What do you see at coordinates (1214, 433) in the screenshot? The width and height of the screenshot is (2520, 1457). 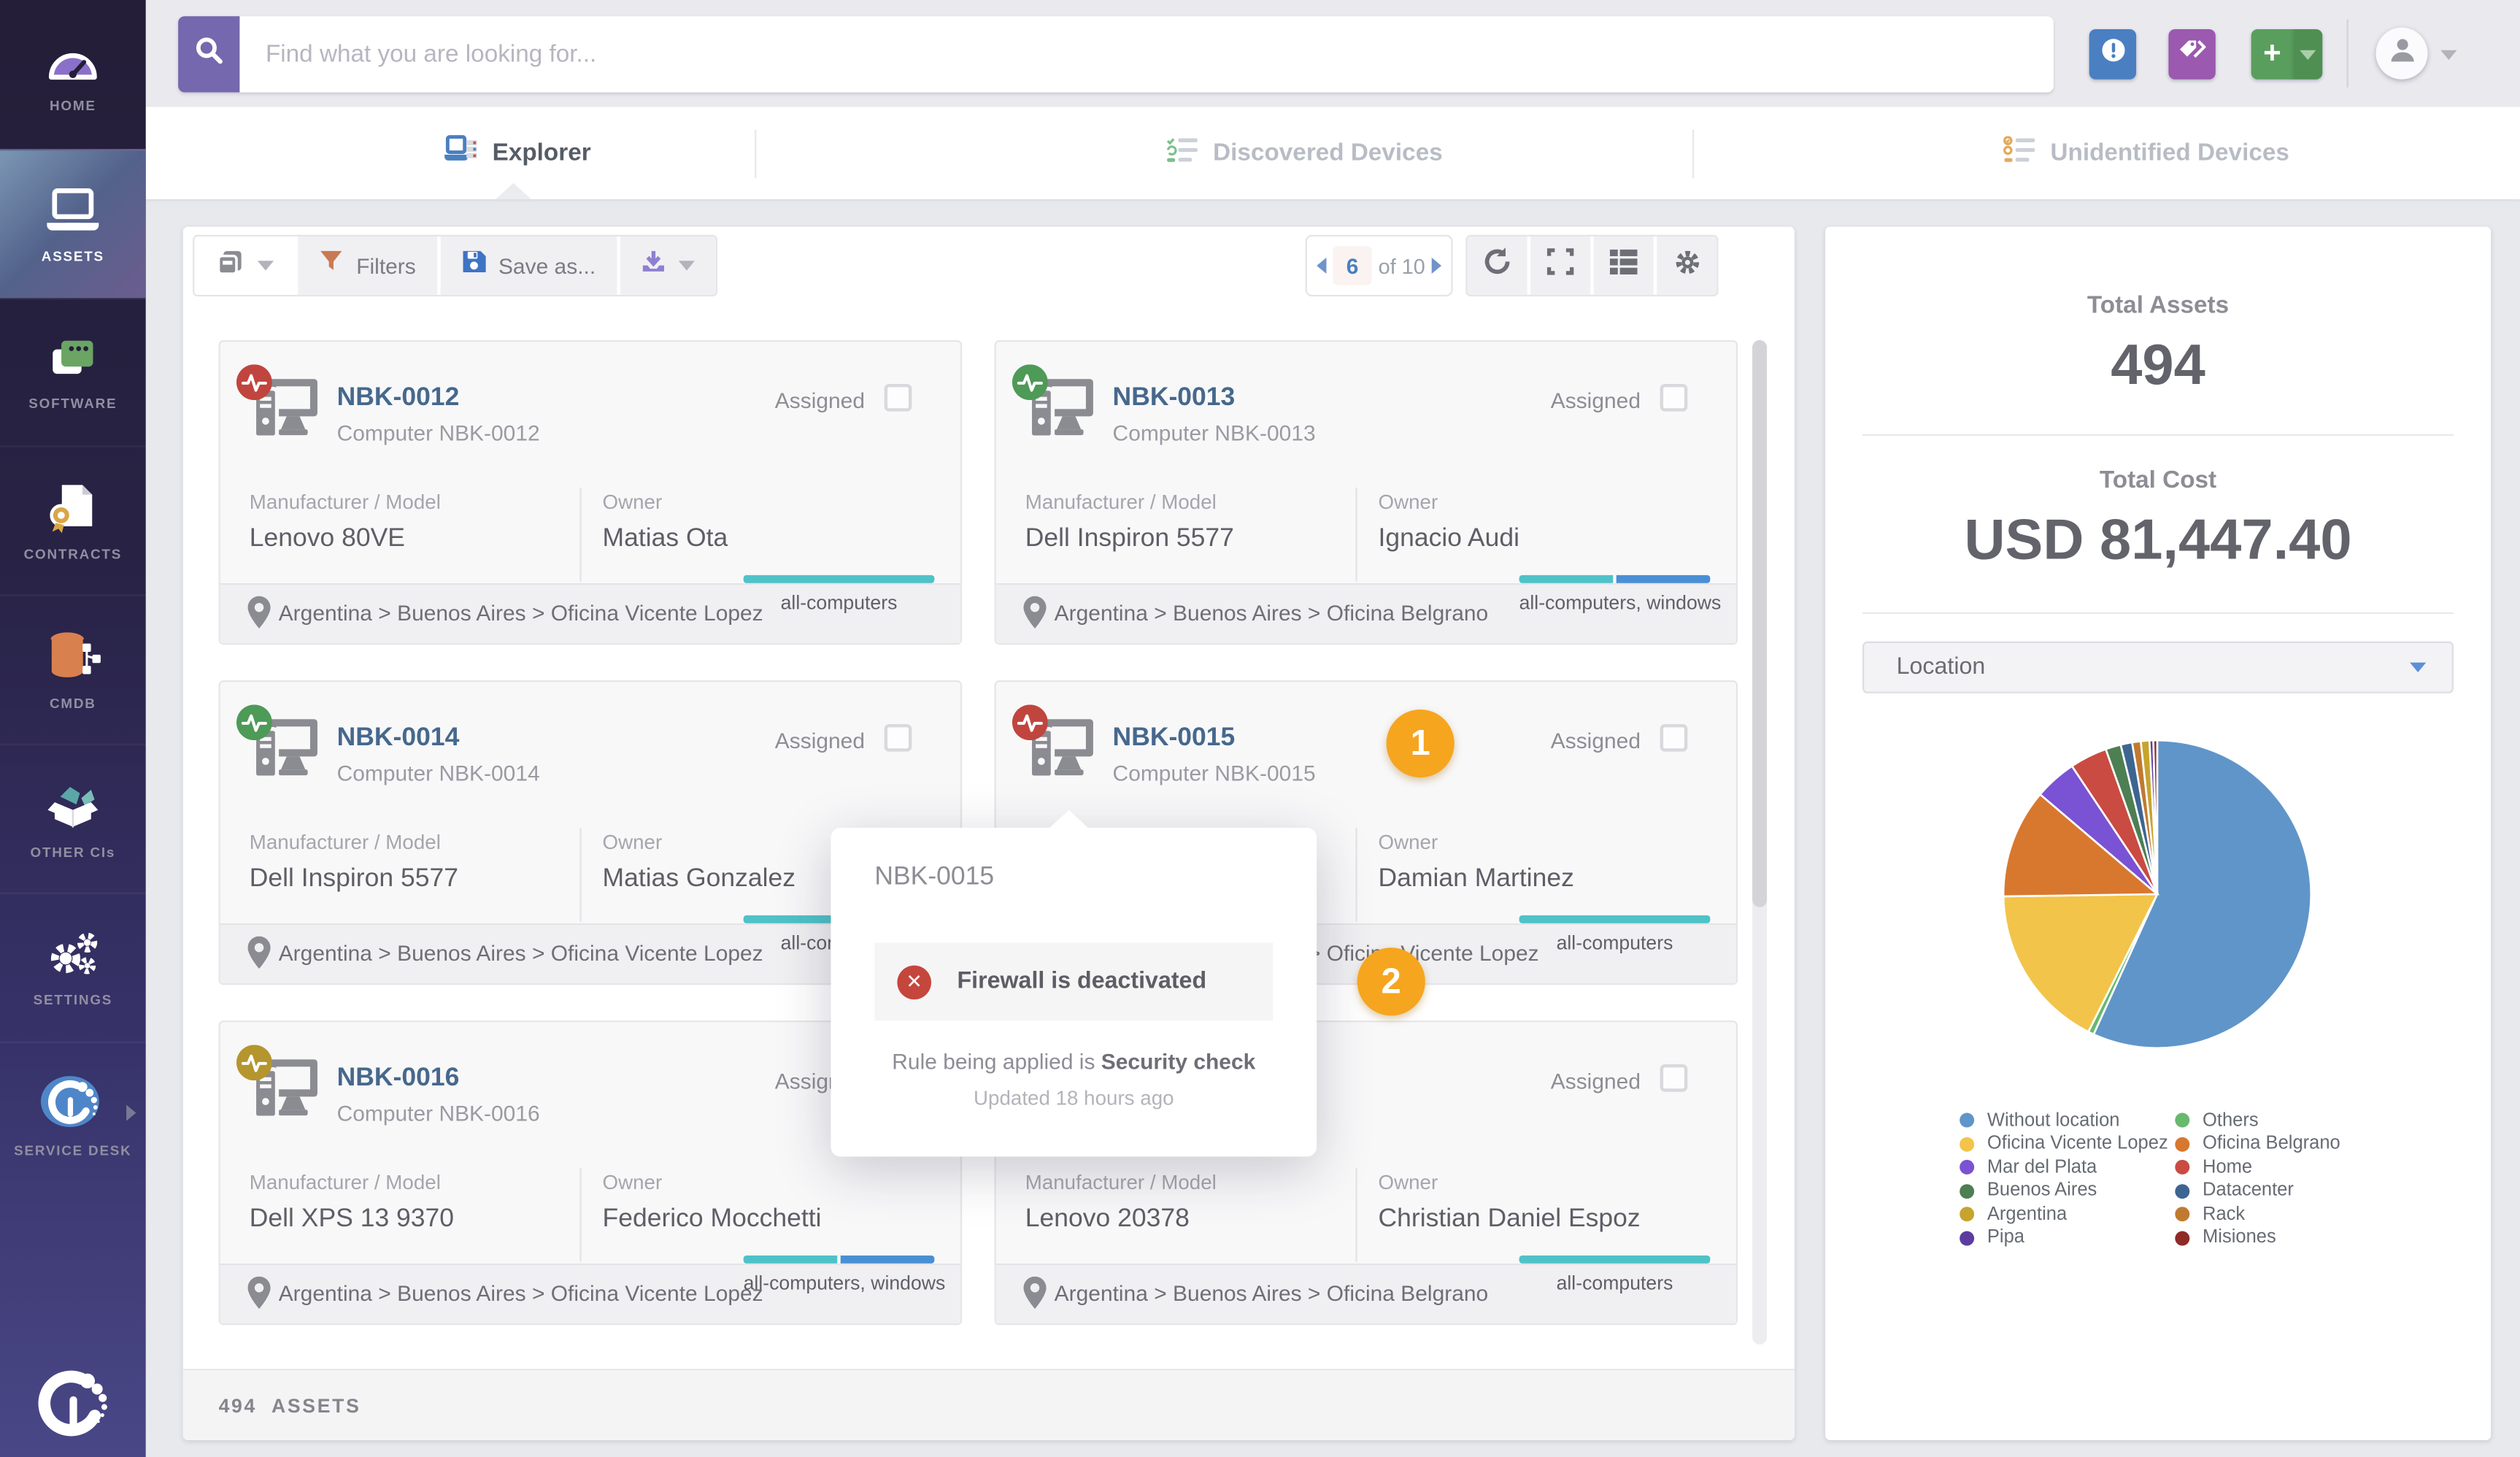 I see `asset-subtitle: Computer NBK-0013` at bounding box center [1214, 433].